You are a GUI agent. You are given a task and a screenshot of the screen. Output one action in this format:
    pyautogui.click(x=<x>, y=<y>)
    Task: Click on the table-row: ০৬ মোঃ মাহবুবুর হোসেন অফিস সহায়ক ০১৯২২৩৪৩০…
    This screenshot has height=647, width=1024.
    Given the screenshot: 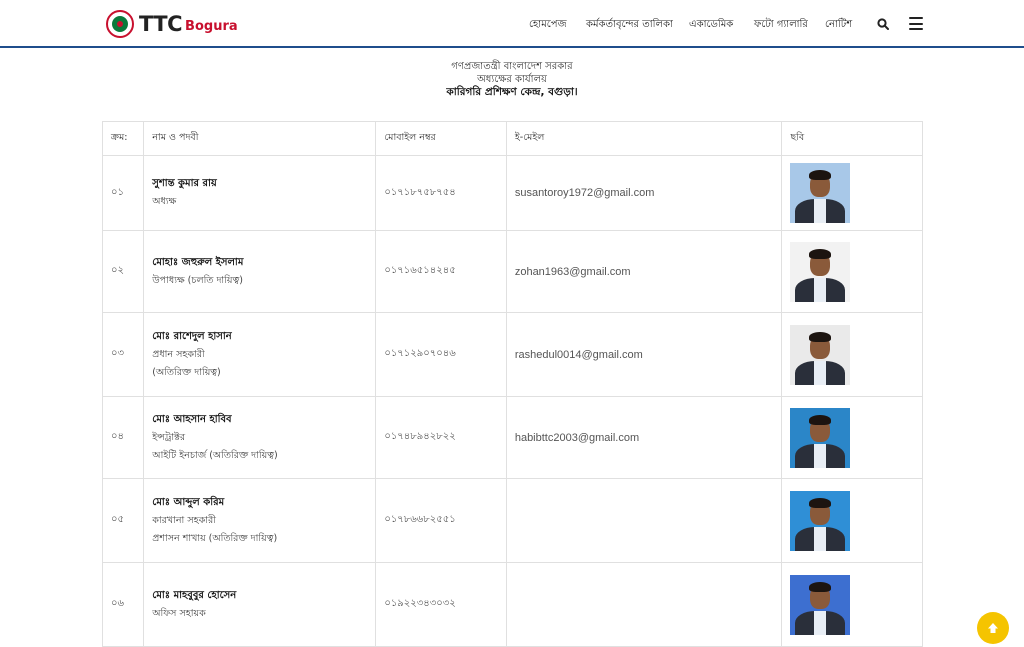 What is the action you would take?
    pyautogui.click(x=512, y=604)
    